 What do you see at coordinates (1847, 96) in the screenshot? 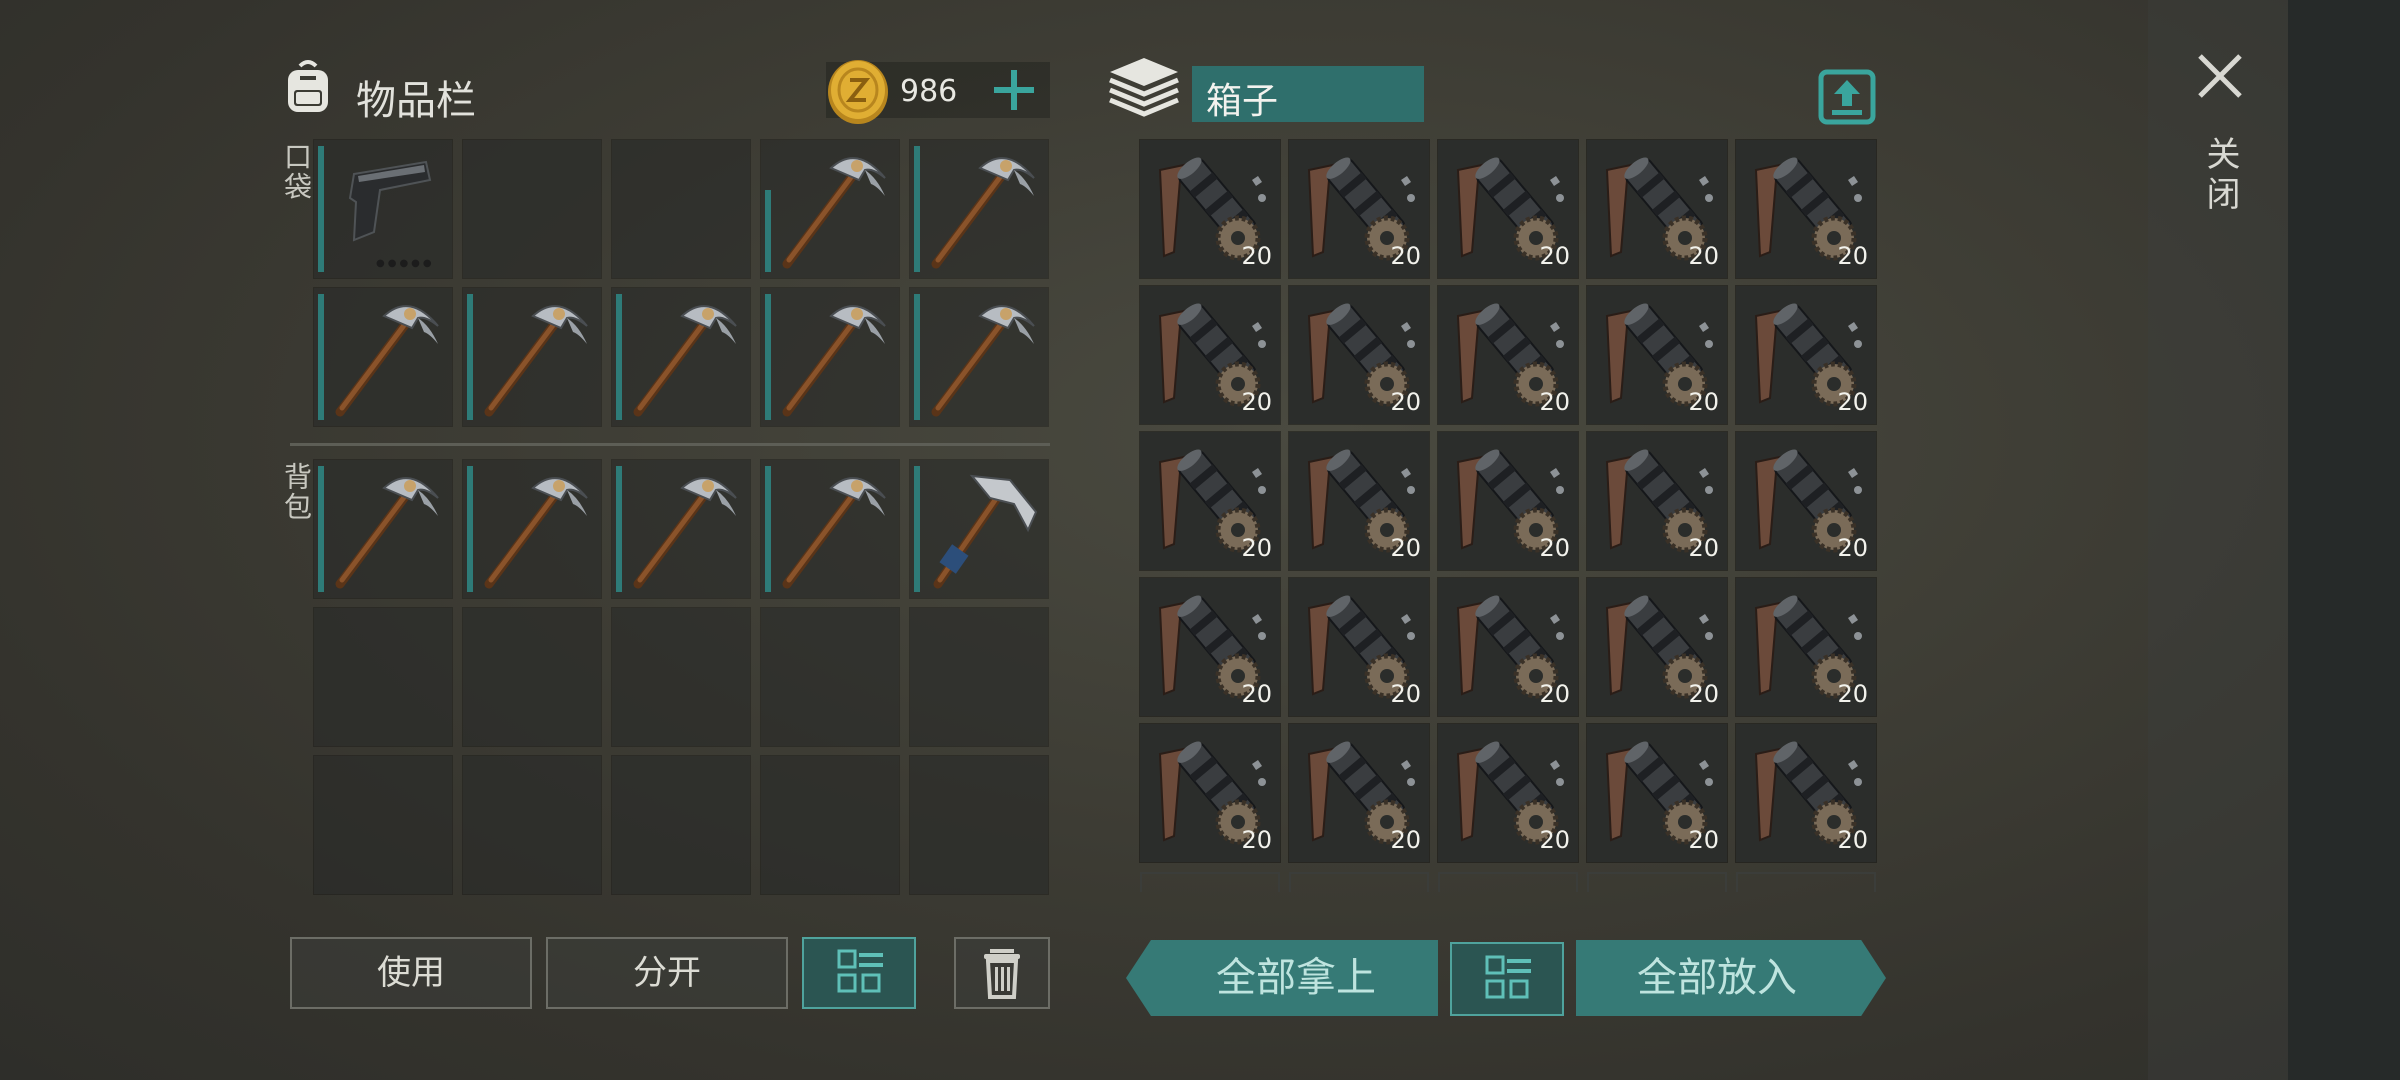
I see `upload-icon` at bounding box center [1847, 96].